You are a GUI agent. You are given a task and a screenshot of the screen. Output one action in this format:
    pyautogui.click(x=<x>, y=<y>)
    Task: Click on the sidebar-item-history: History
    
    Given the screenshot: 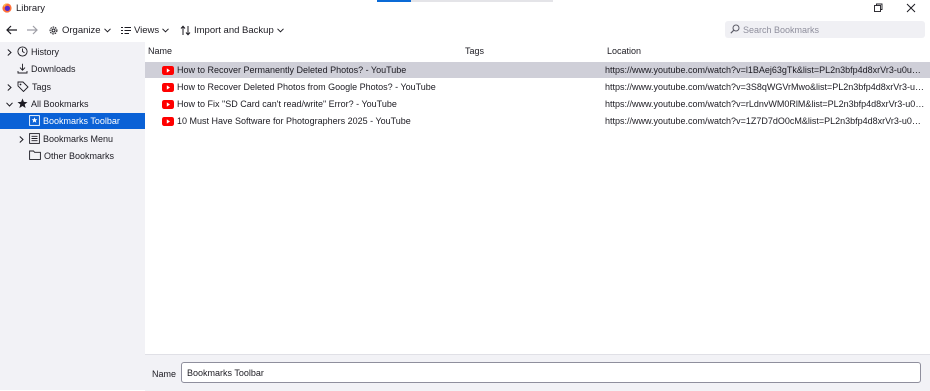 What is the action you would take?
    pyautogui.click(x=32, y=52)
    